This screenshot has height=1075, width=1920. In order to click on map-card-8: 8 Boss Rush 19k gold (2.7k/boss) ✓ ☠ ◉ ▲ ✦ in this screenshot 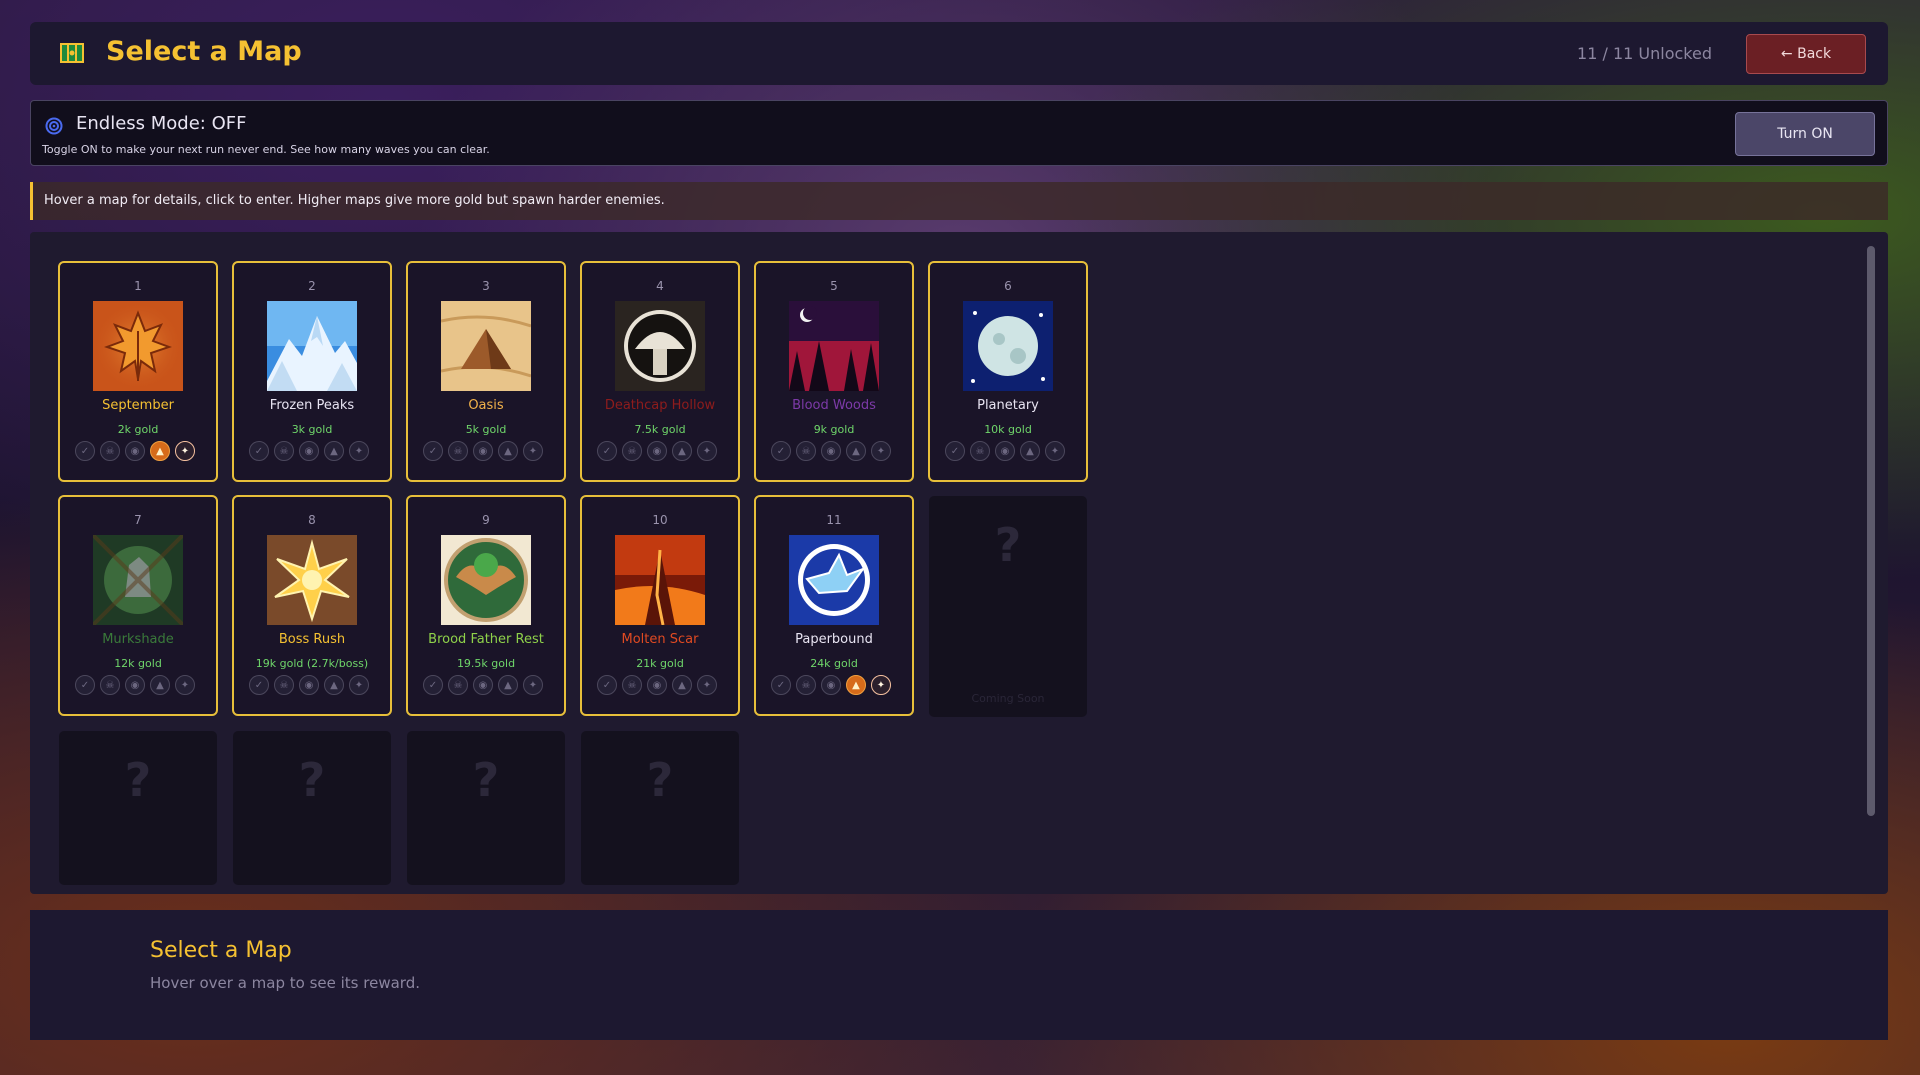, I will do `click(312, 605)`.